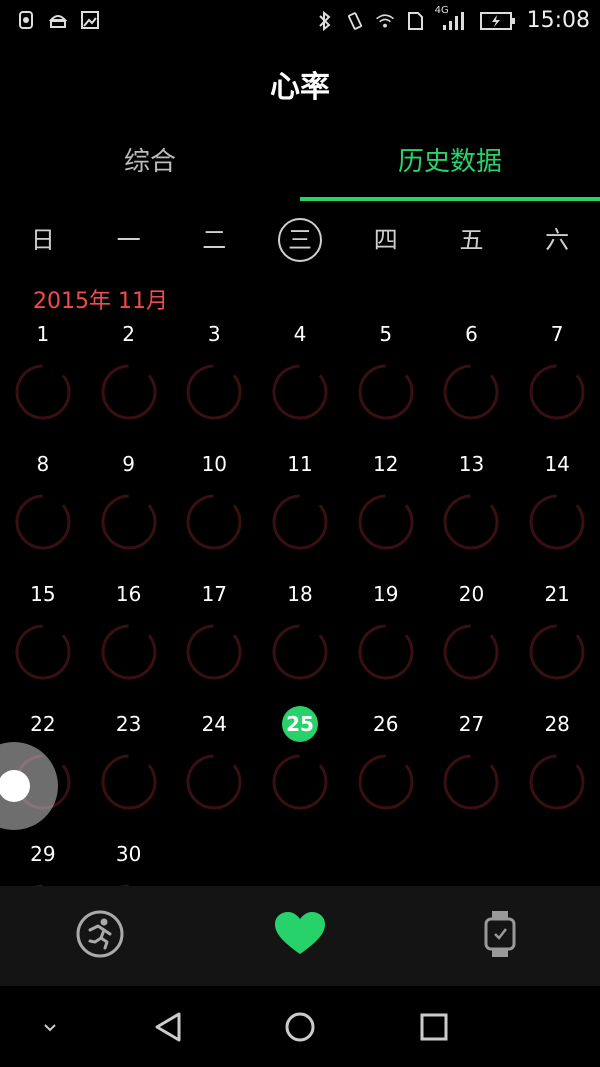  What do you see at coordinates (43, 334) in the screenshot?
I see `day-number: 1` at bounding box center [43, 334].